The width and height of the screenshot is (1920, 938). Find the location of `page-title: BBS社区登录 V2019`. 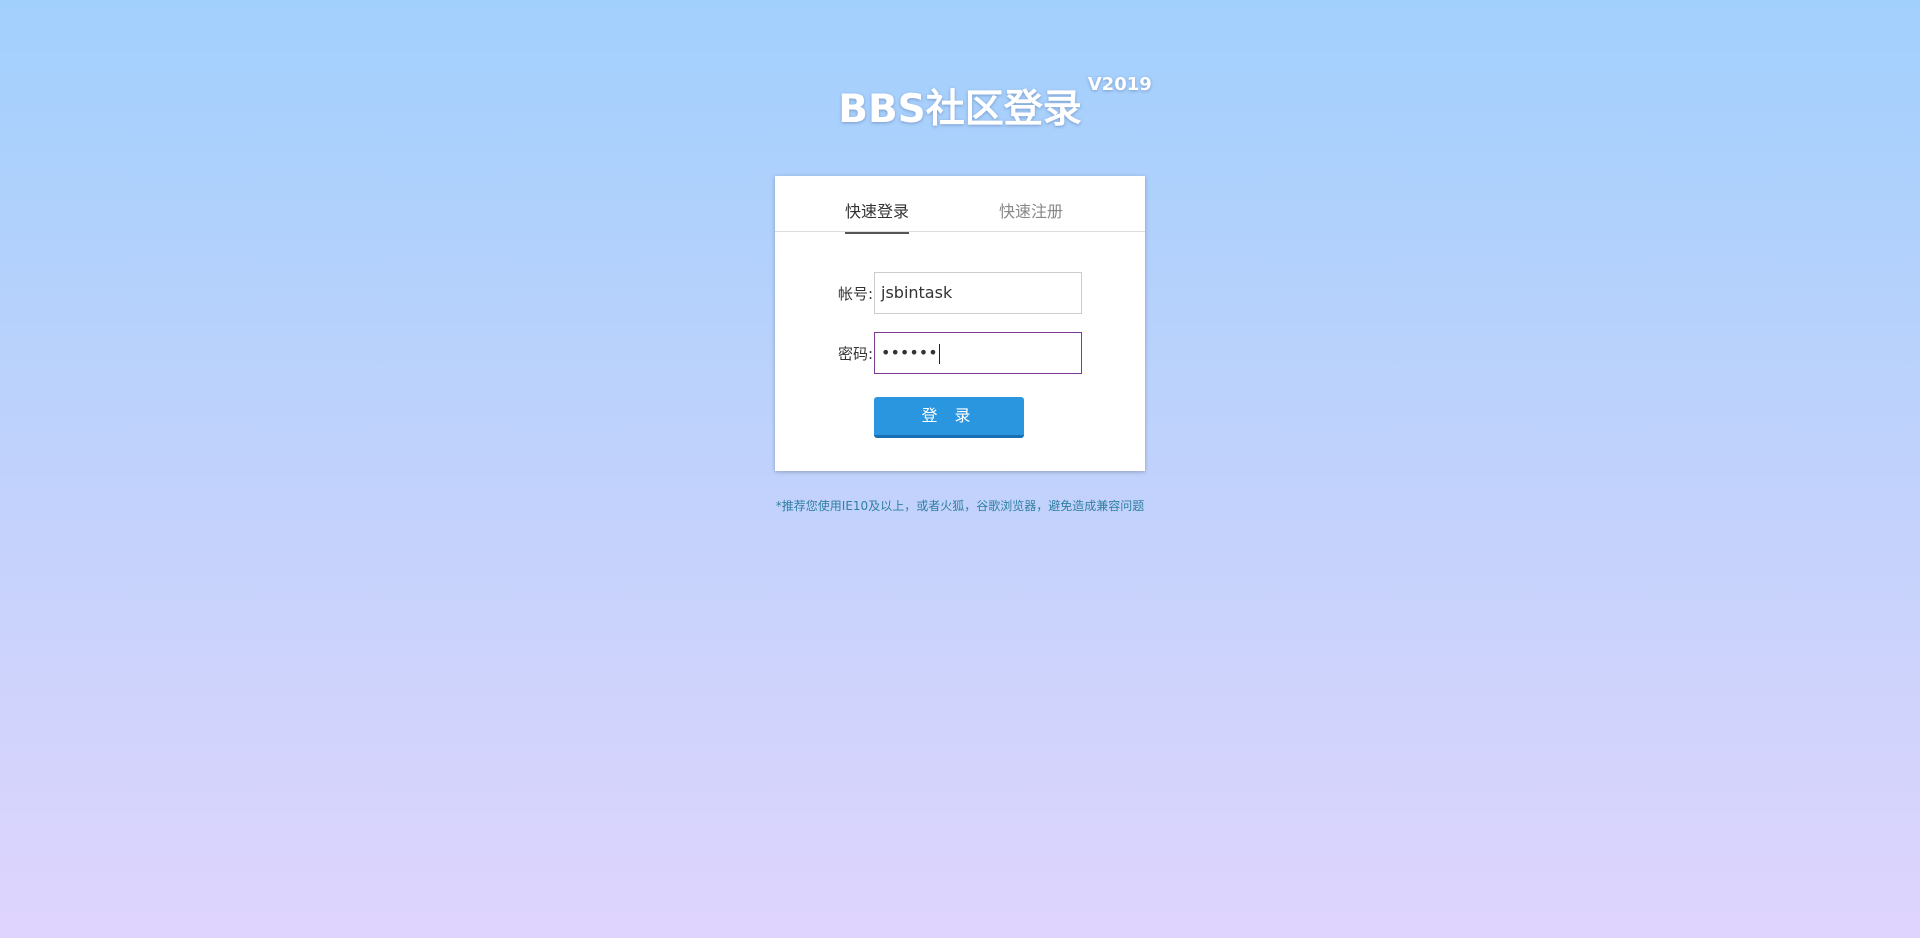

page-title: BBS社区登录 V2019 is located at coordinates (995, 104).